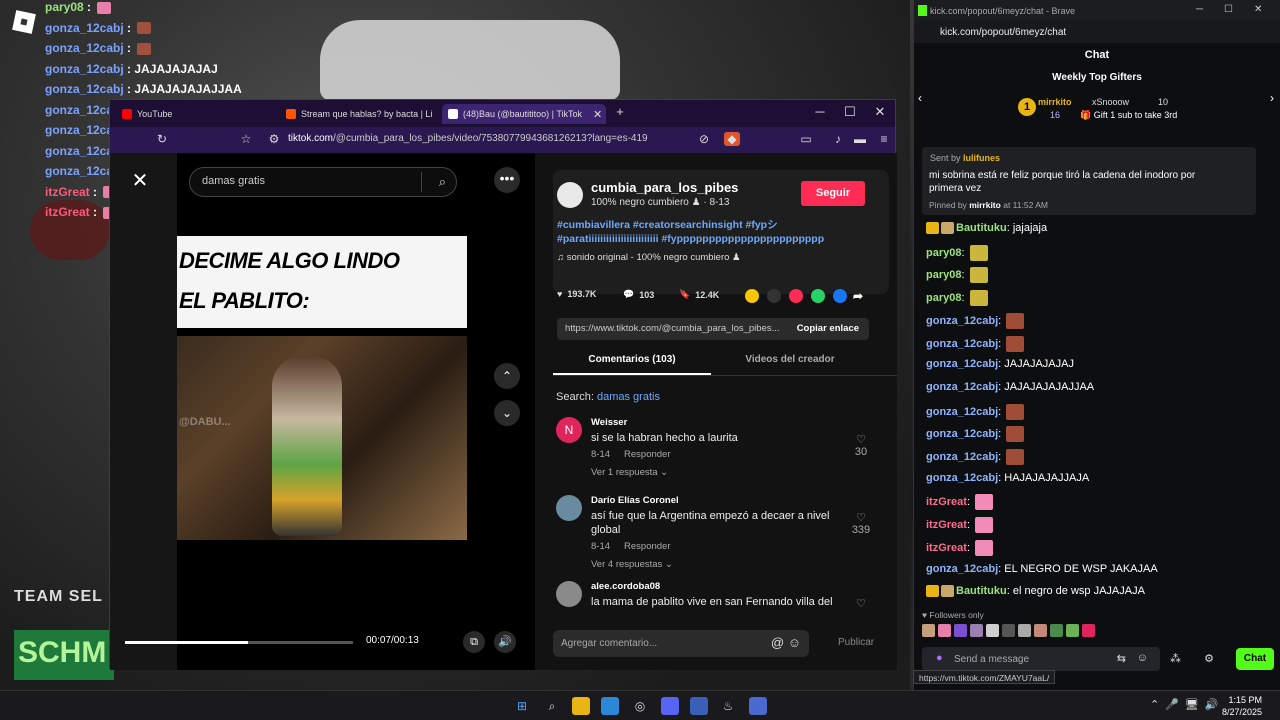 The image size is (1280, 720). What do you see at coordinates (920, 98) in the screenshot?
I see `chevron-left-icon: ‹` at bounding box center [920, 98].